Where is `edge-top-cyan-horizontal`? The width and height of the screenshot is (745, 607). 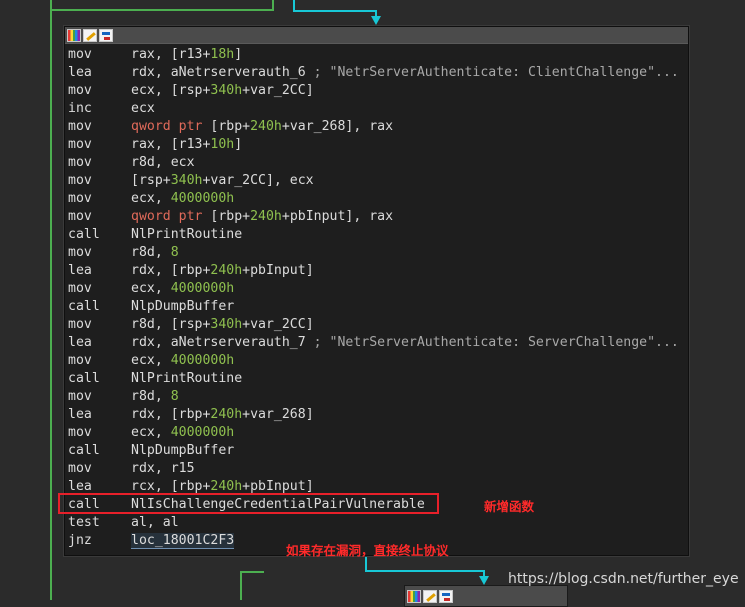 edge-top-cyan-horizontal is located at coordinates (334, 11).